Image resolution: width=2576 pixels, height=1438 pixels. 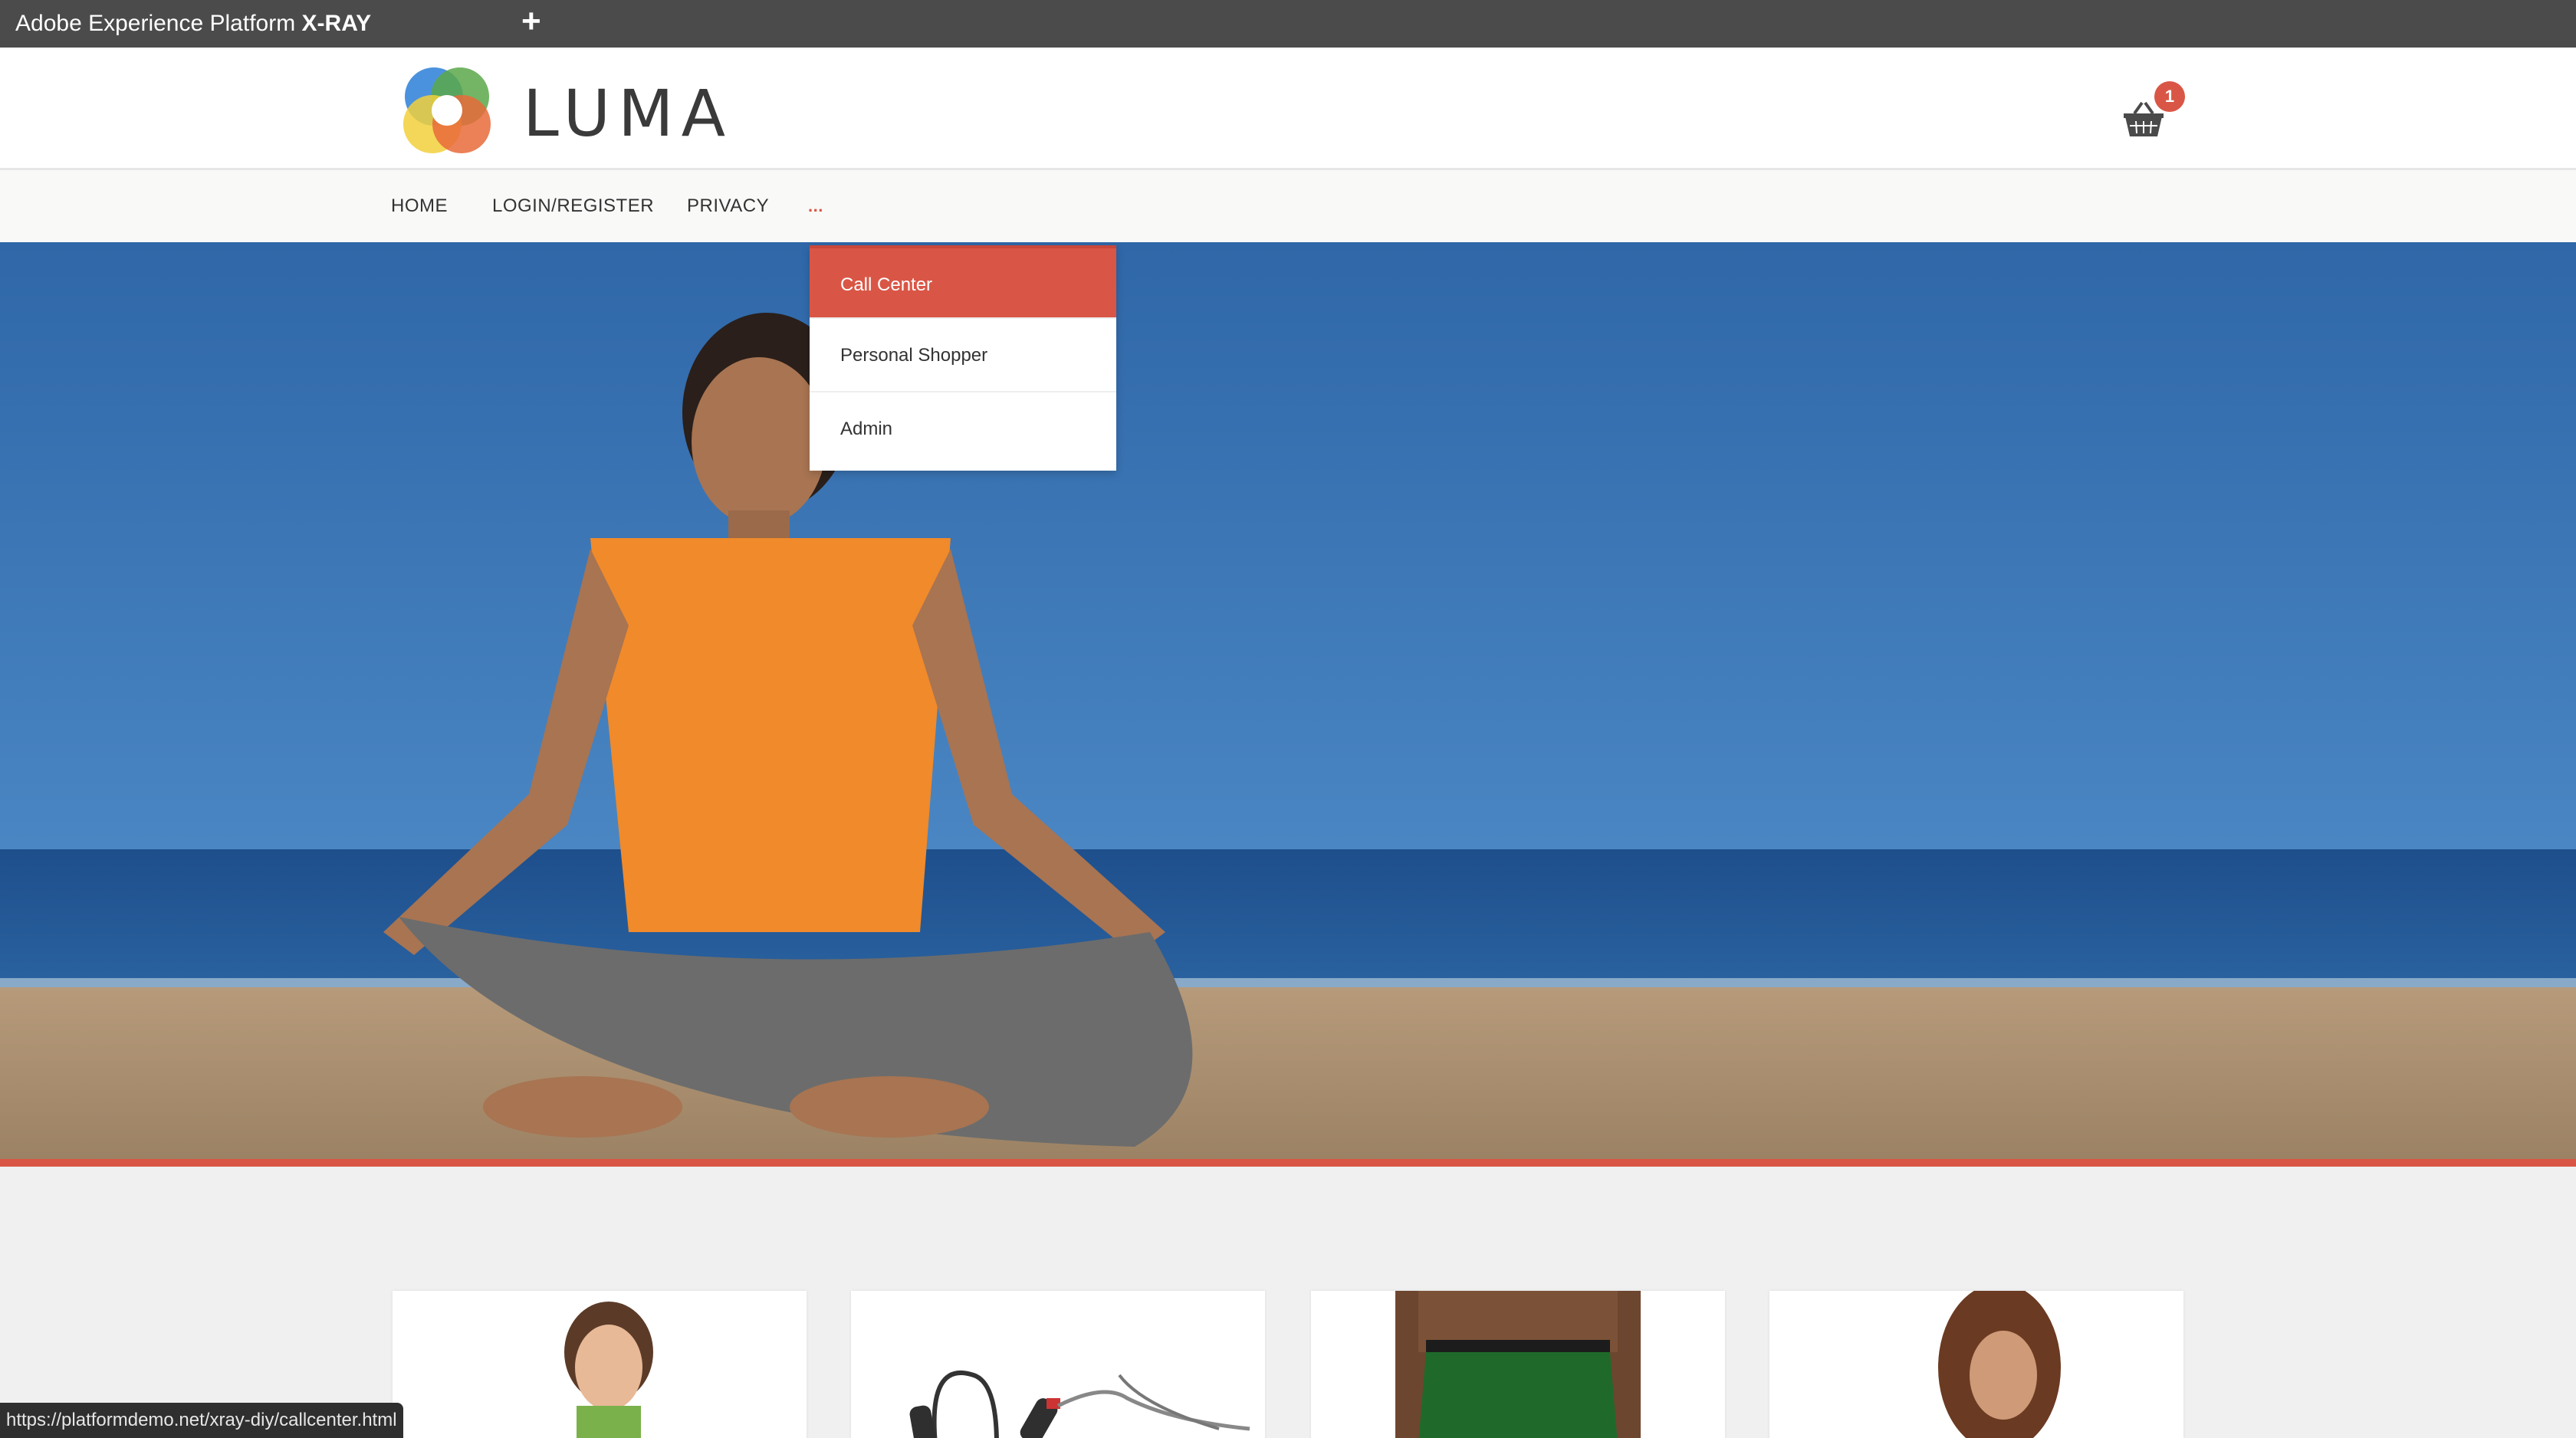 I want to click on add-tab-button: +, so click(x=531, y=21).